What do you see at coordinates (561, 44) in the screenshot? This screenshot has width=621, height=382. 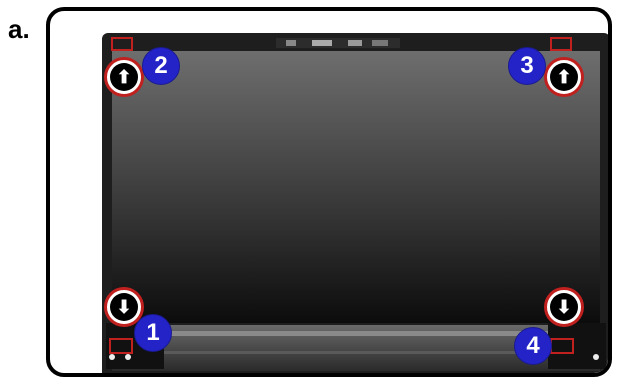 I see `screw-highlight-top-right` at bounding box center [561, 44].